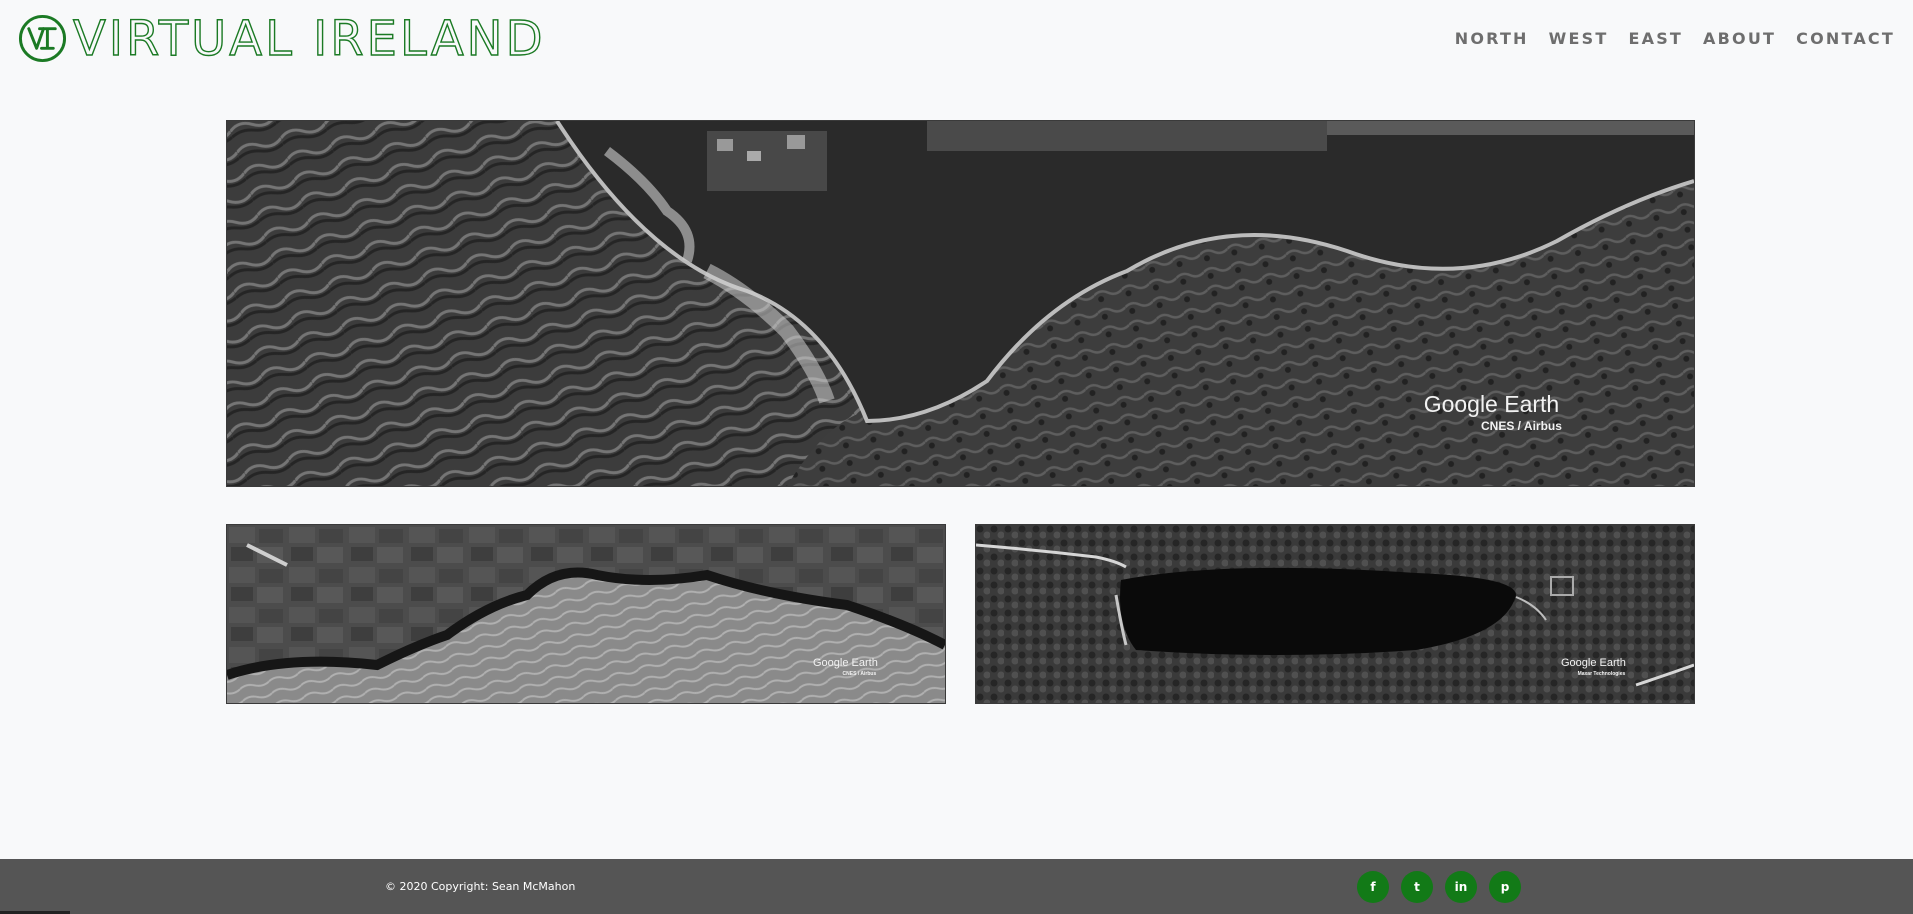 The height and width of the screenshot is (914, 1913). Describe the element at coordinates (1335, 614) in the screenshot. I see `thumbnail-lake-image: Google Earth Maxar Technologies` at that location.